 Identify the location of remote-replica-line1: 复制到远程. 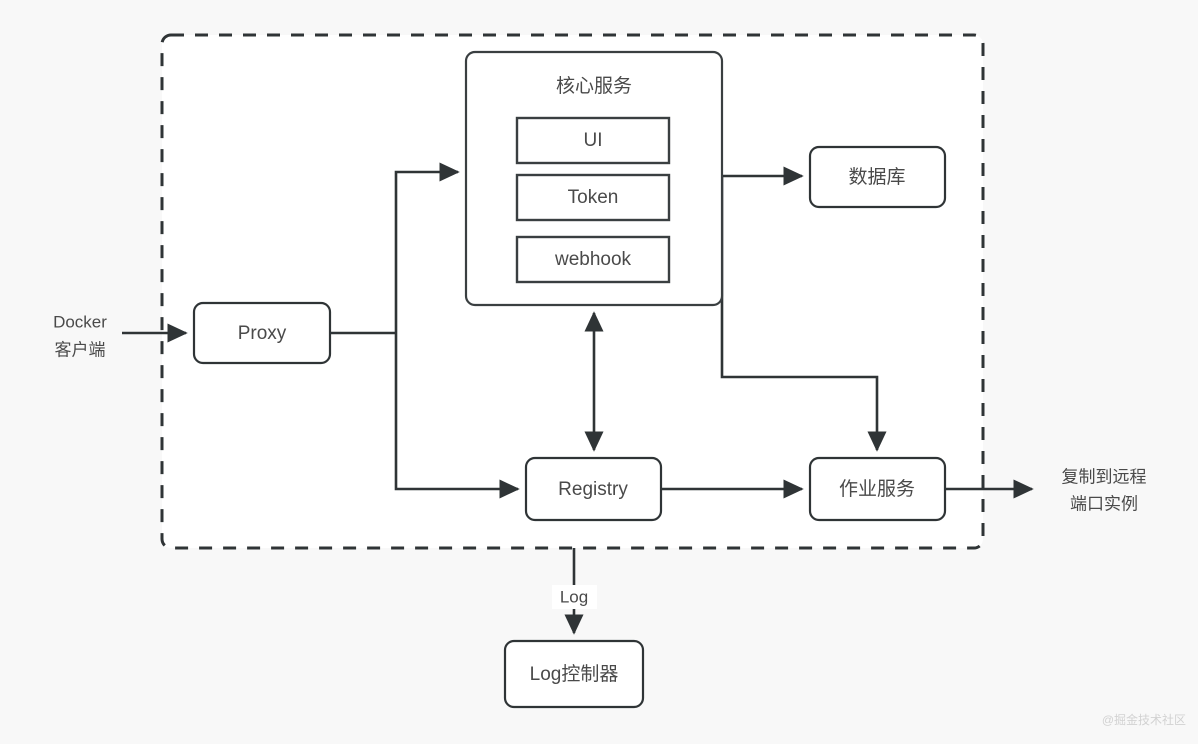
(1104, 476).